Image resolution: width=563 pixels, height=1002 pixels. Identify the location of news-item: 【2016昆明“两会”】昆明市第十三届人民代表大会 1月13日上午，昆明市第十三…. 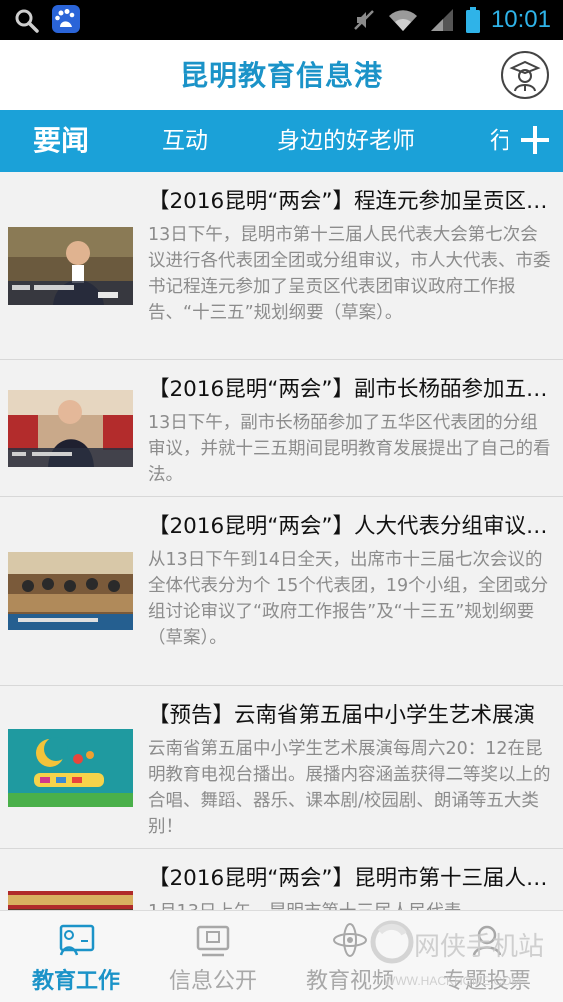
(281, 879).